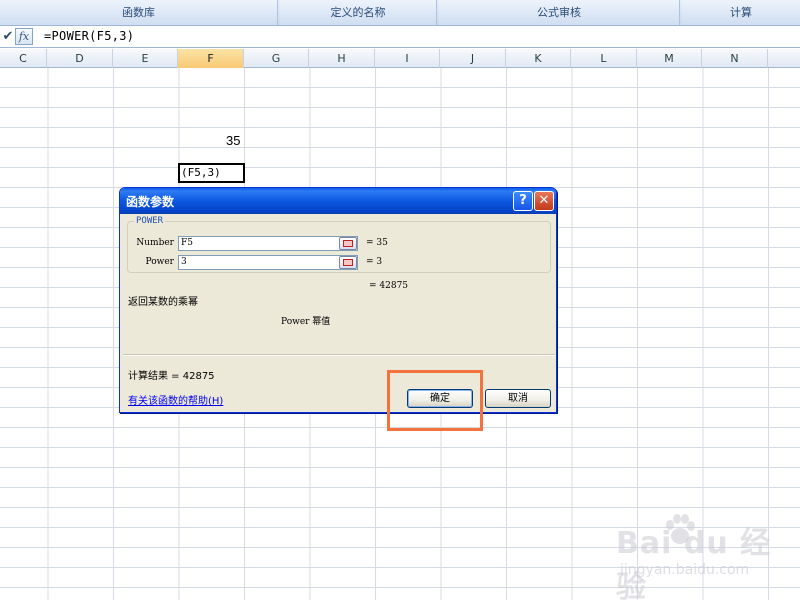 This screenshot has height=606, width=800. I want to click on function-description: 返回某数的乘幂, so click(163, 302).